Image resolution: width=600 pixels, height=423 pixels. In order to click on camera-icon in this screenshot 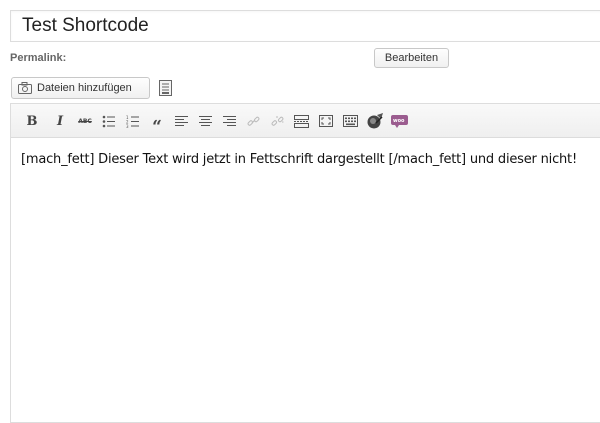, I will do `click(25, 88)`.